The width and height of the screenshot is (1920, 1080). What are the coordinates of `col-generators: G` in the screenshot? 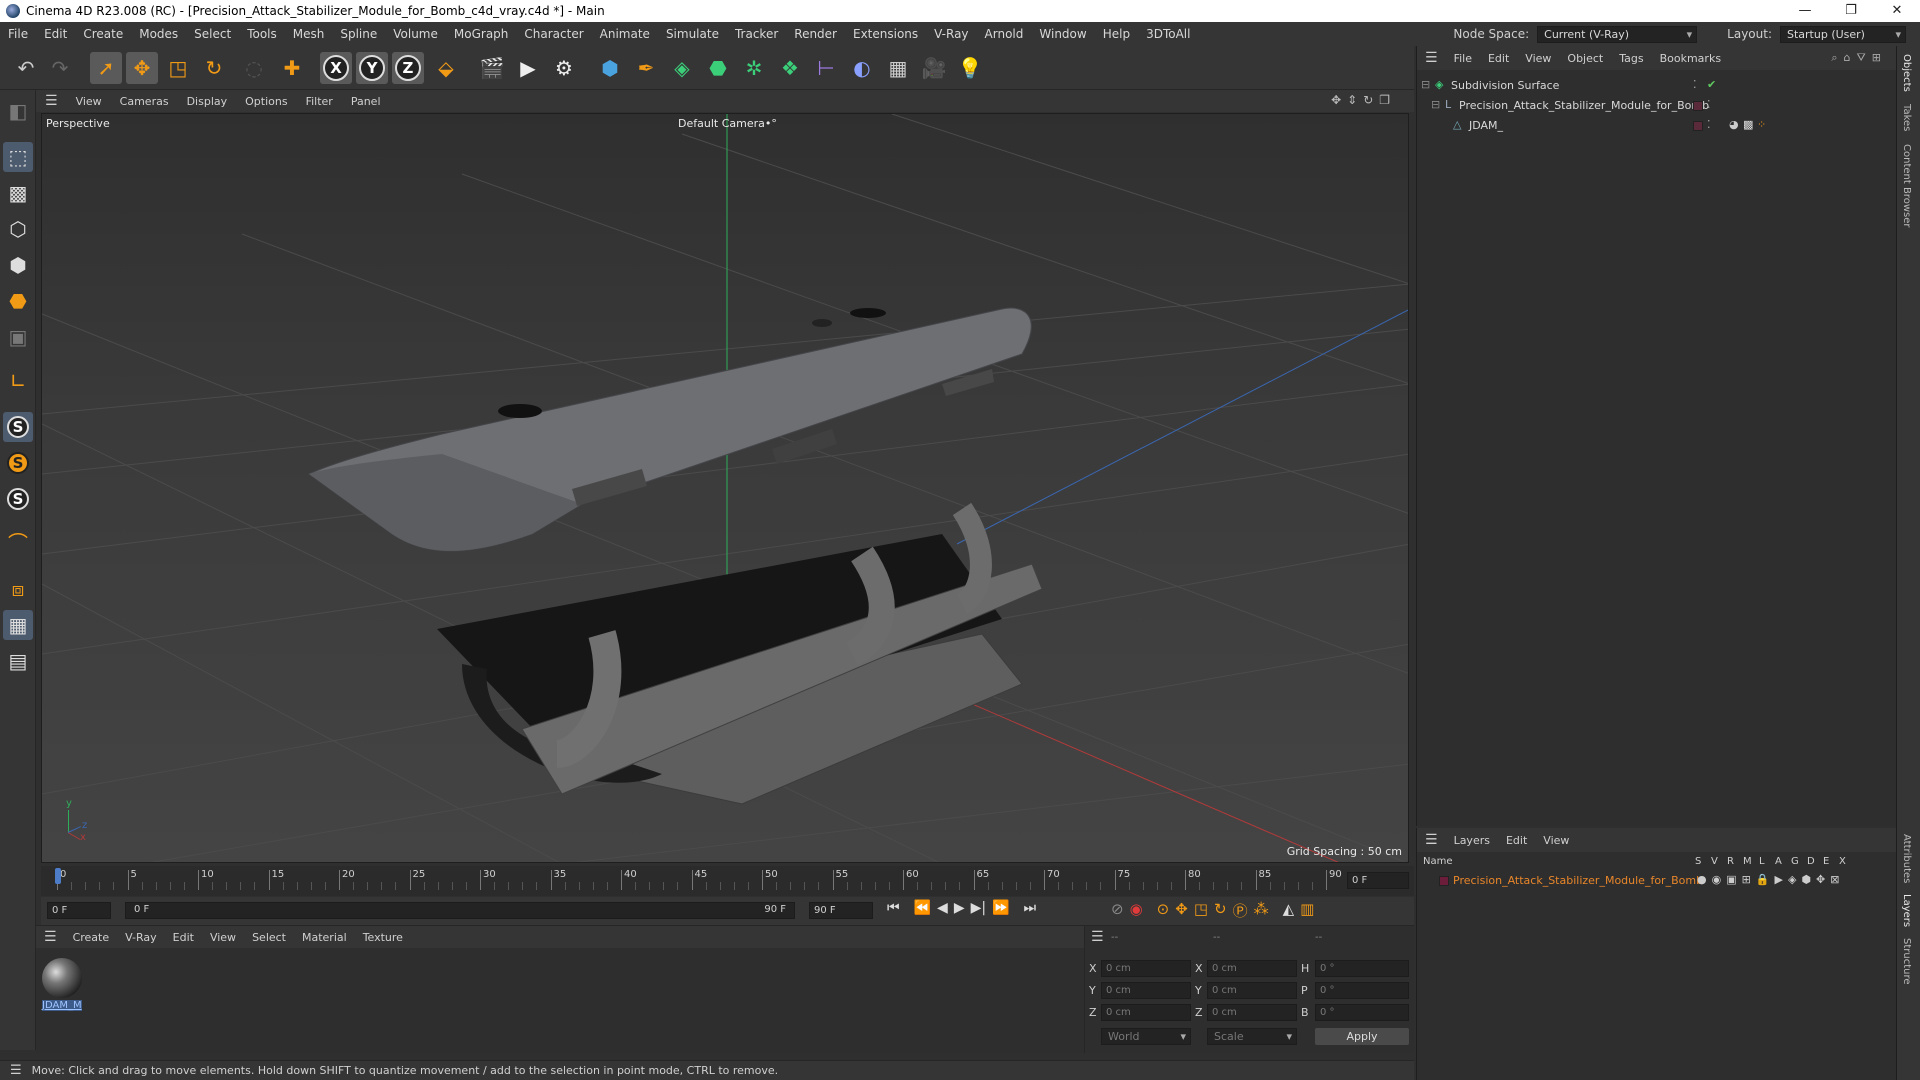 It's located at (1795, 861).